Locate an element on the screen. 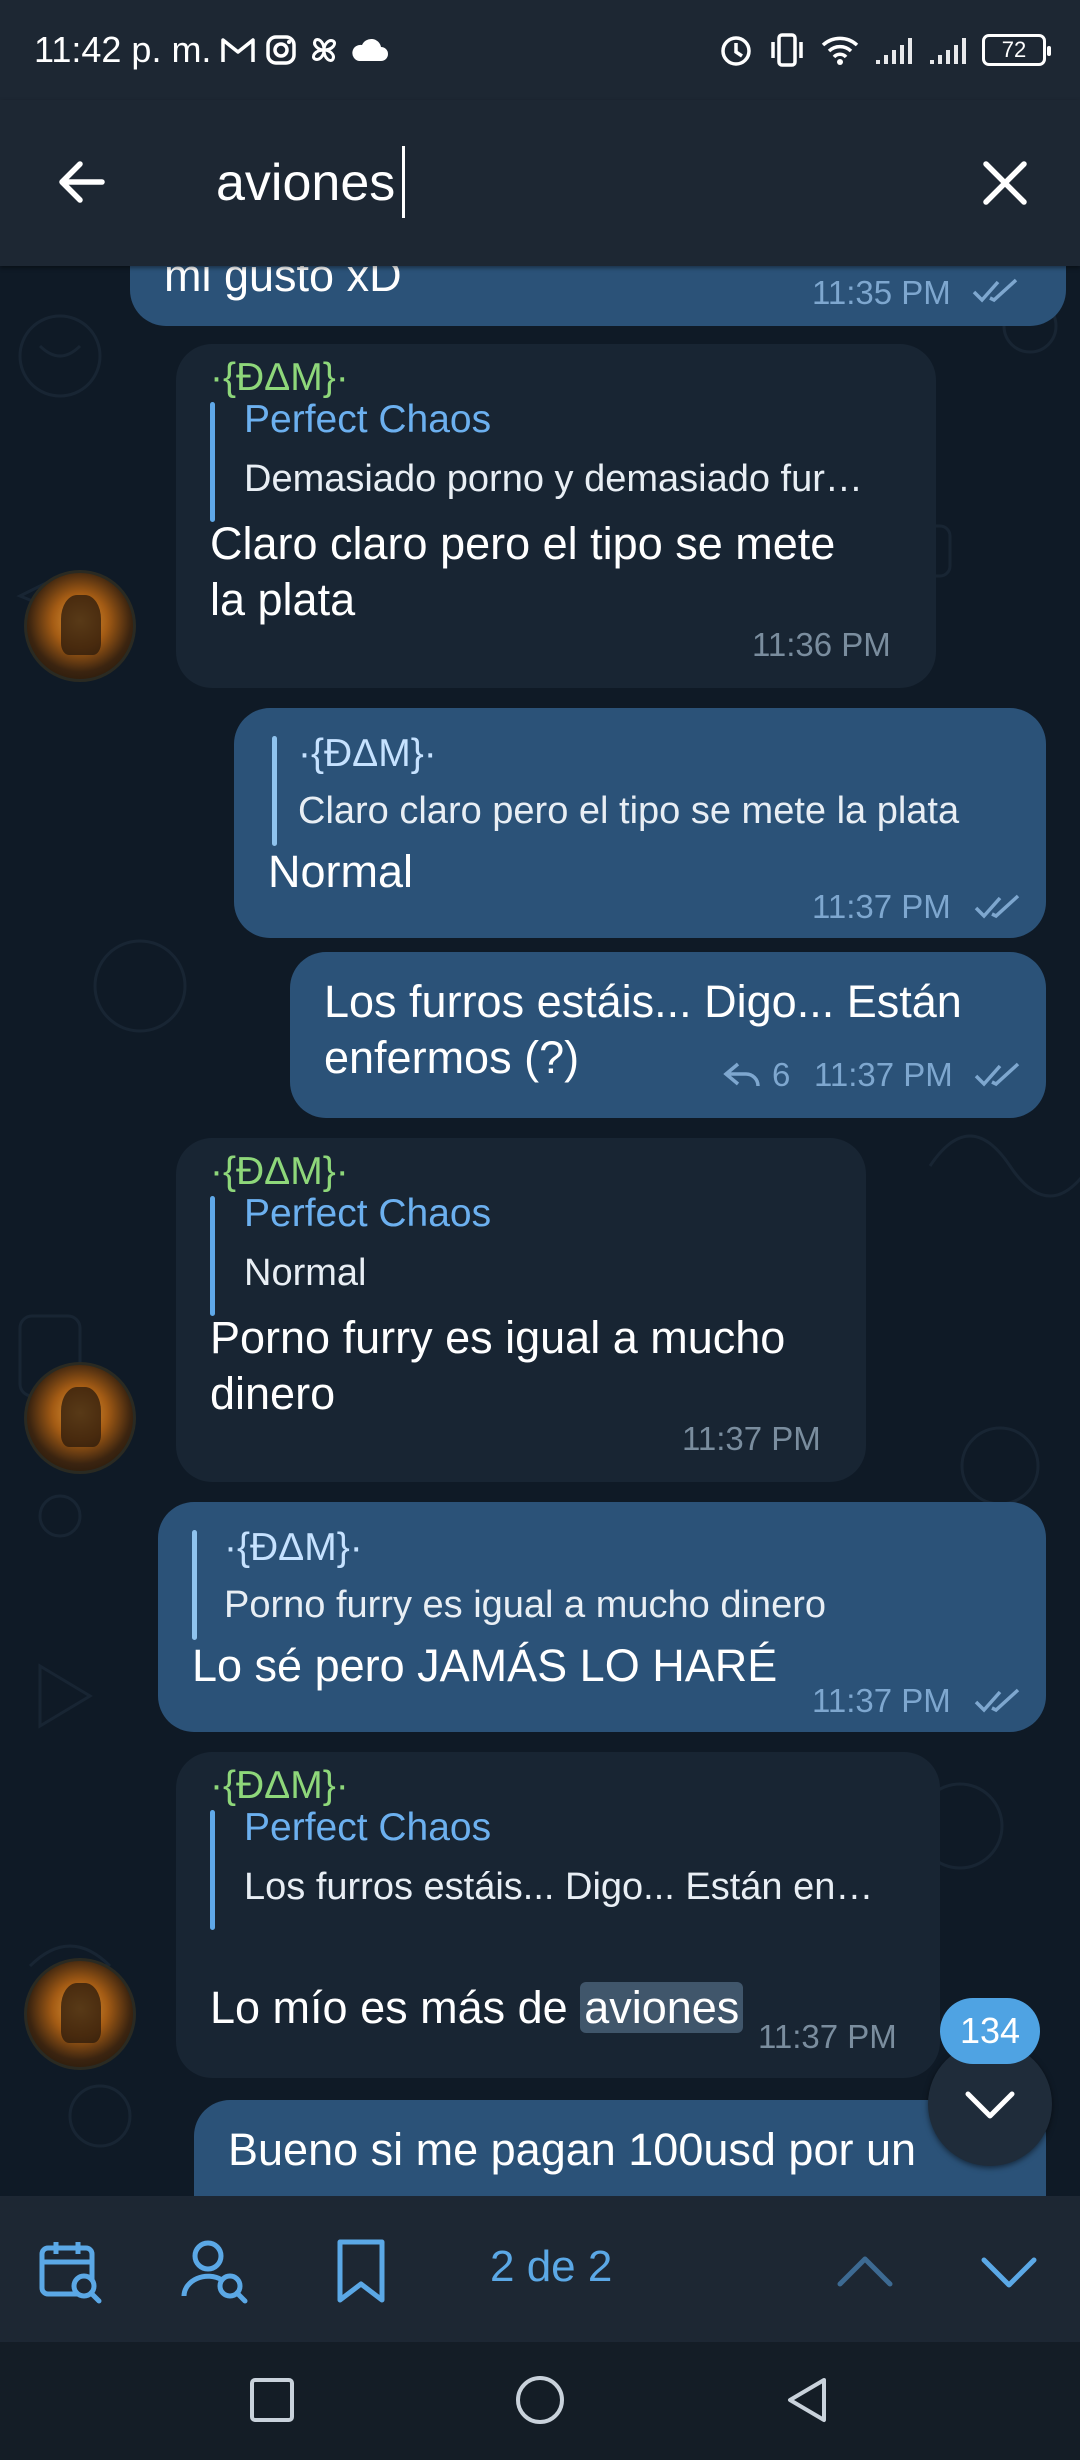 The height and width of the screenshot is (2460, 1080). search-results-bar: 2 de 2 is located at coordinates (540, 2269).